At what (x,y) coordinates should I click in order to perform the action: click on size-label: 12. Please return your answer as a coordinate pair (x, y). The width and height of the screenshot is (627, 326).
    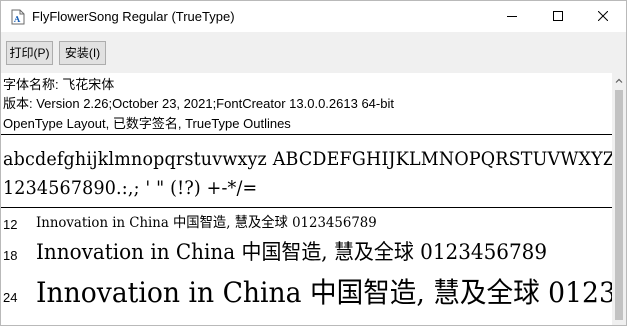
    Looking at the image, I should click on (10, 224).